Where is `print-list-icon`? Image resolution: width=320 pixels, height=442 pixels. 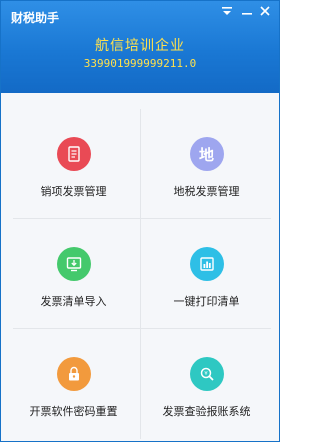
print-list-icon is located at coordinates (206, 264).